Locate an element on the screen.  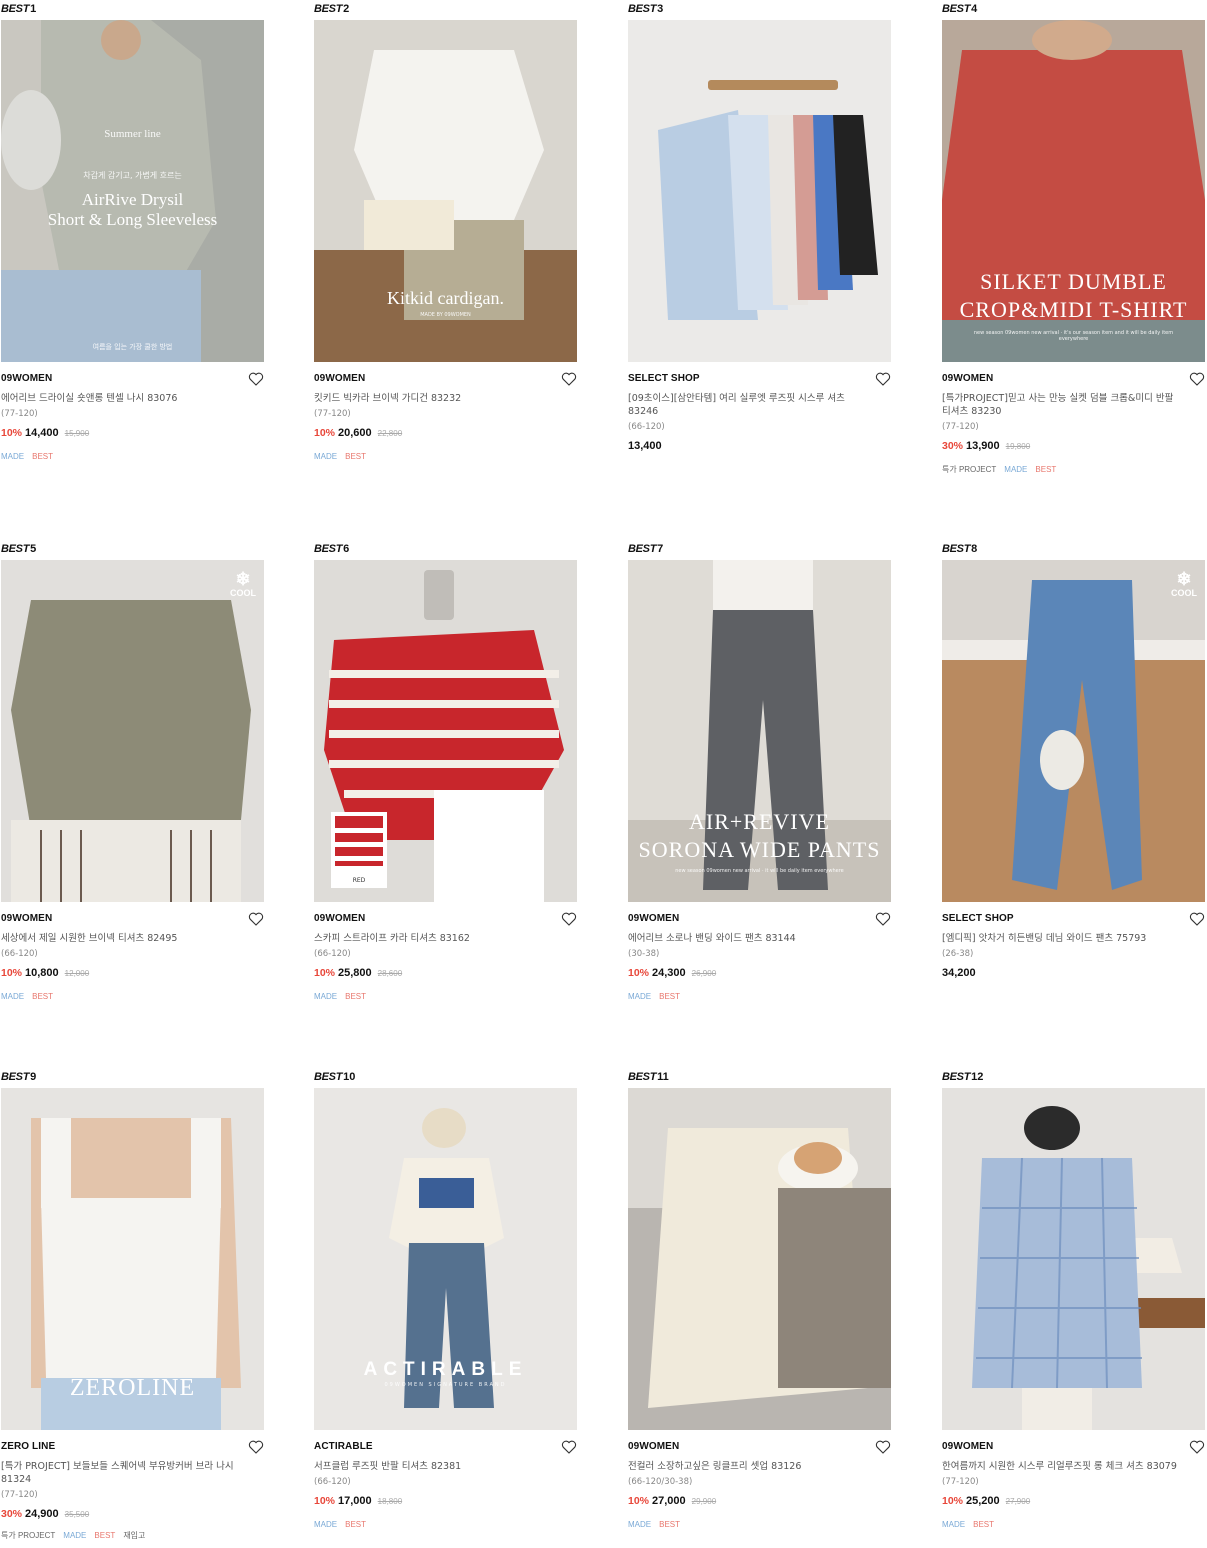
price-row: 10% 25,800 28,600 is located at coordinates (445, 972).